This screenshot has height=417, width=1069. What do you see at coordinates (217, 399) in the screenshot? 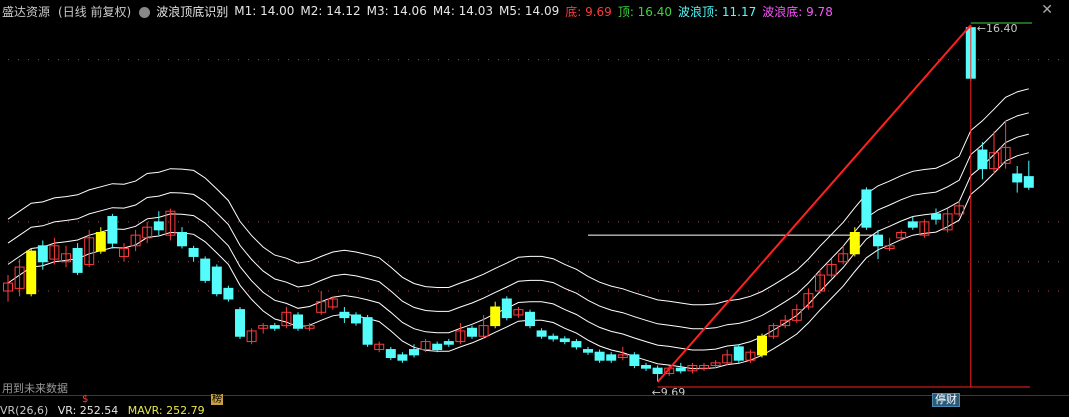
I see `marker-bang: 榜` at bounding box center [217, 399].